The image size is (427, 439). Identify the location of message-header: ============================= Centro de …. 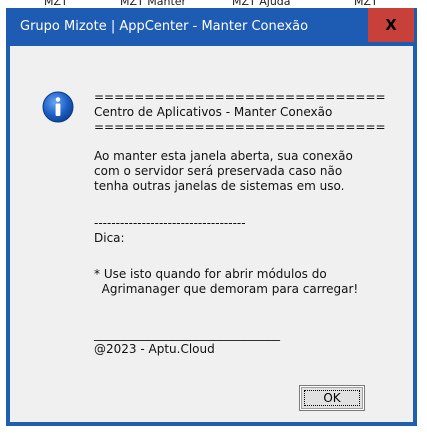
(240, 112).